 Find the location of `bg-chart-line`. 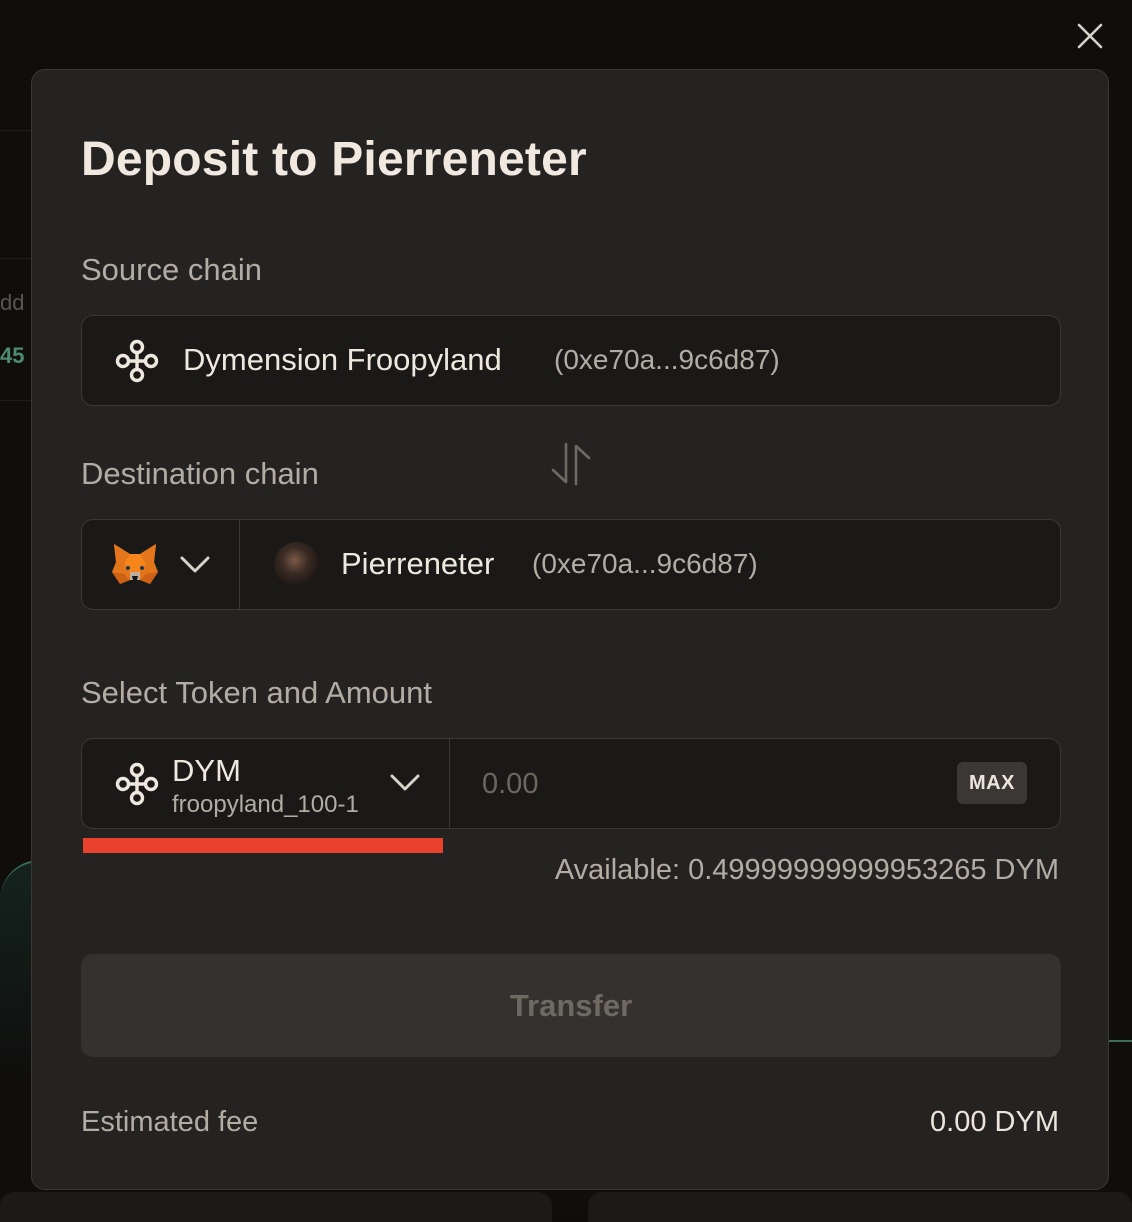

bg-chart-line is located at coordinates (1120, 1041).